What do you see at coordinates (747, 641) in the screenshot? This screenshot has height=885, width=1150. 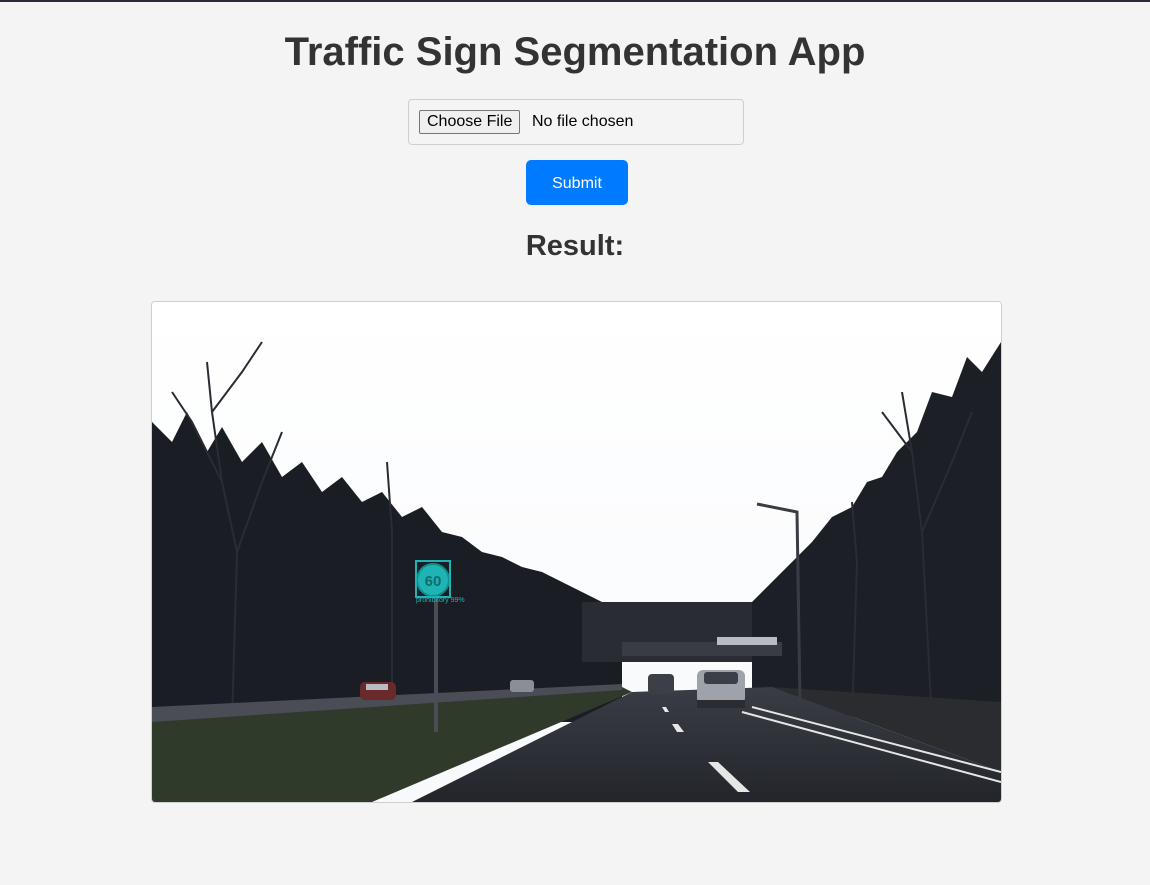 I see `bridge-train` at bounding box center [747, 641].